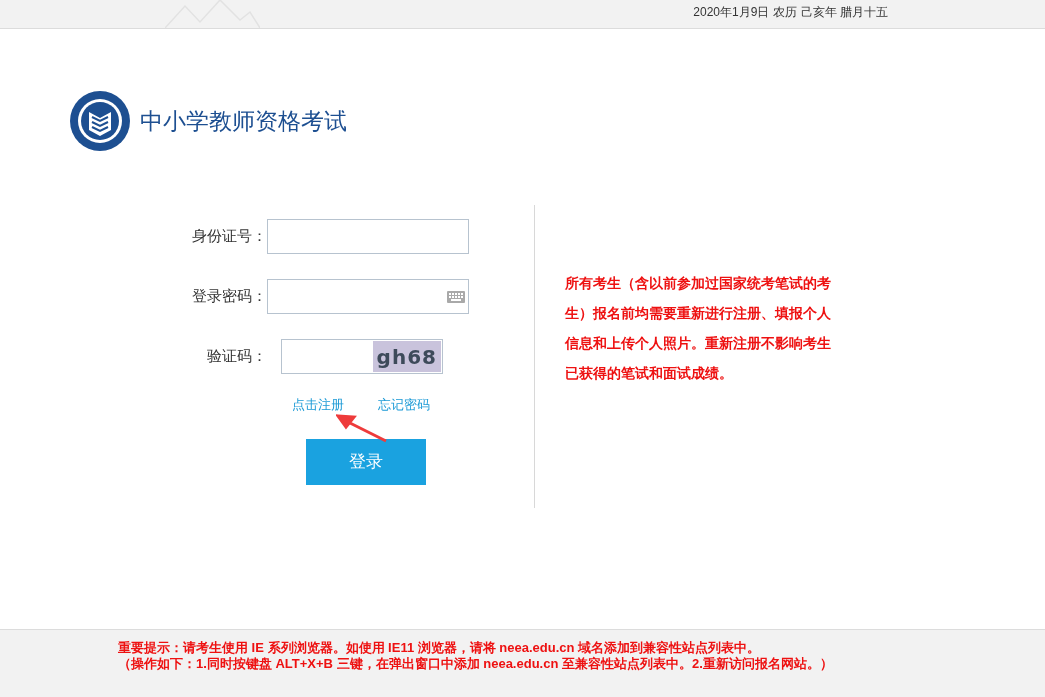  What do you see at coordinates (404, 405) in the screenshot?
I see `forgot-password-link: 忘记密码` at bounding box center [404, 405].